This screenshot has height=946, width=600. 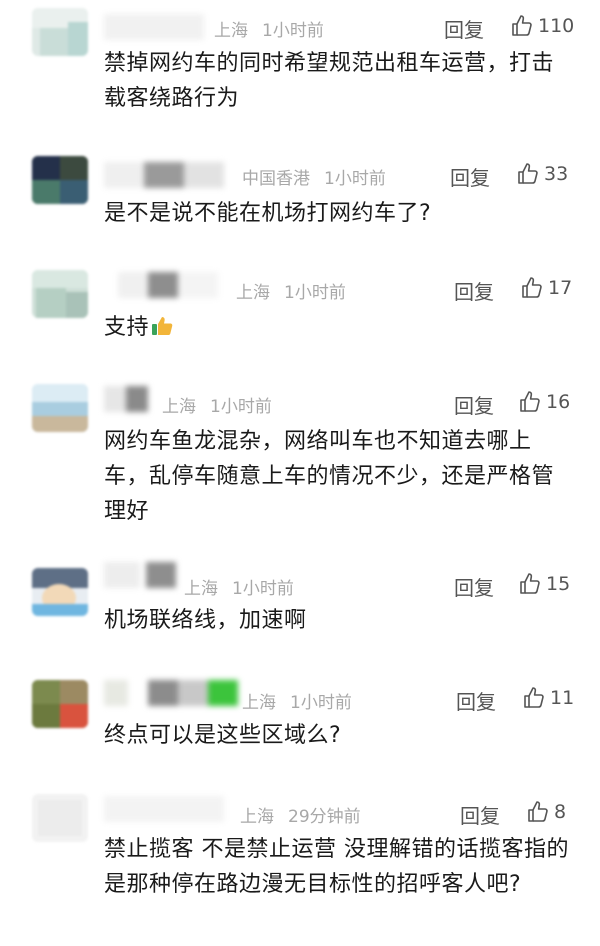 What do you see at coordinates (205, 620) in the screenshot?
I see `comment-text: 机场联络线，加速啊` at bounding box center [205, 620].